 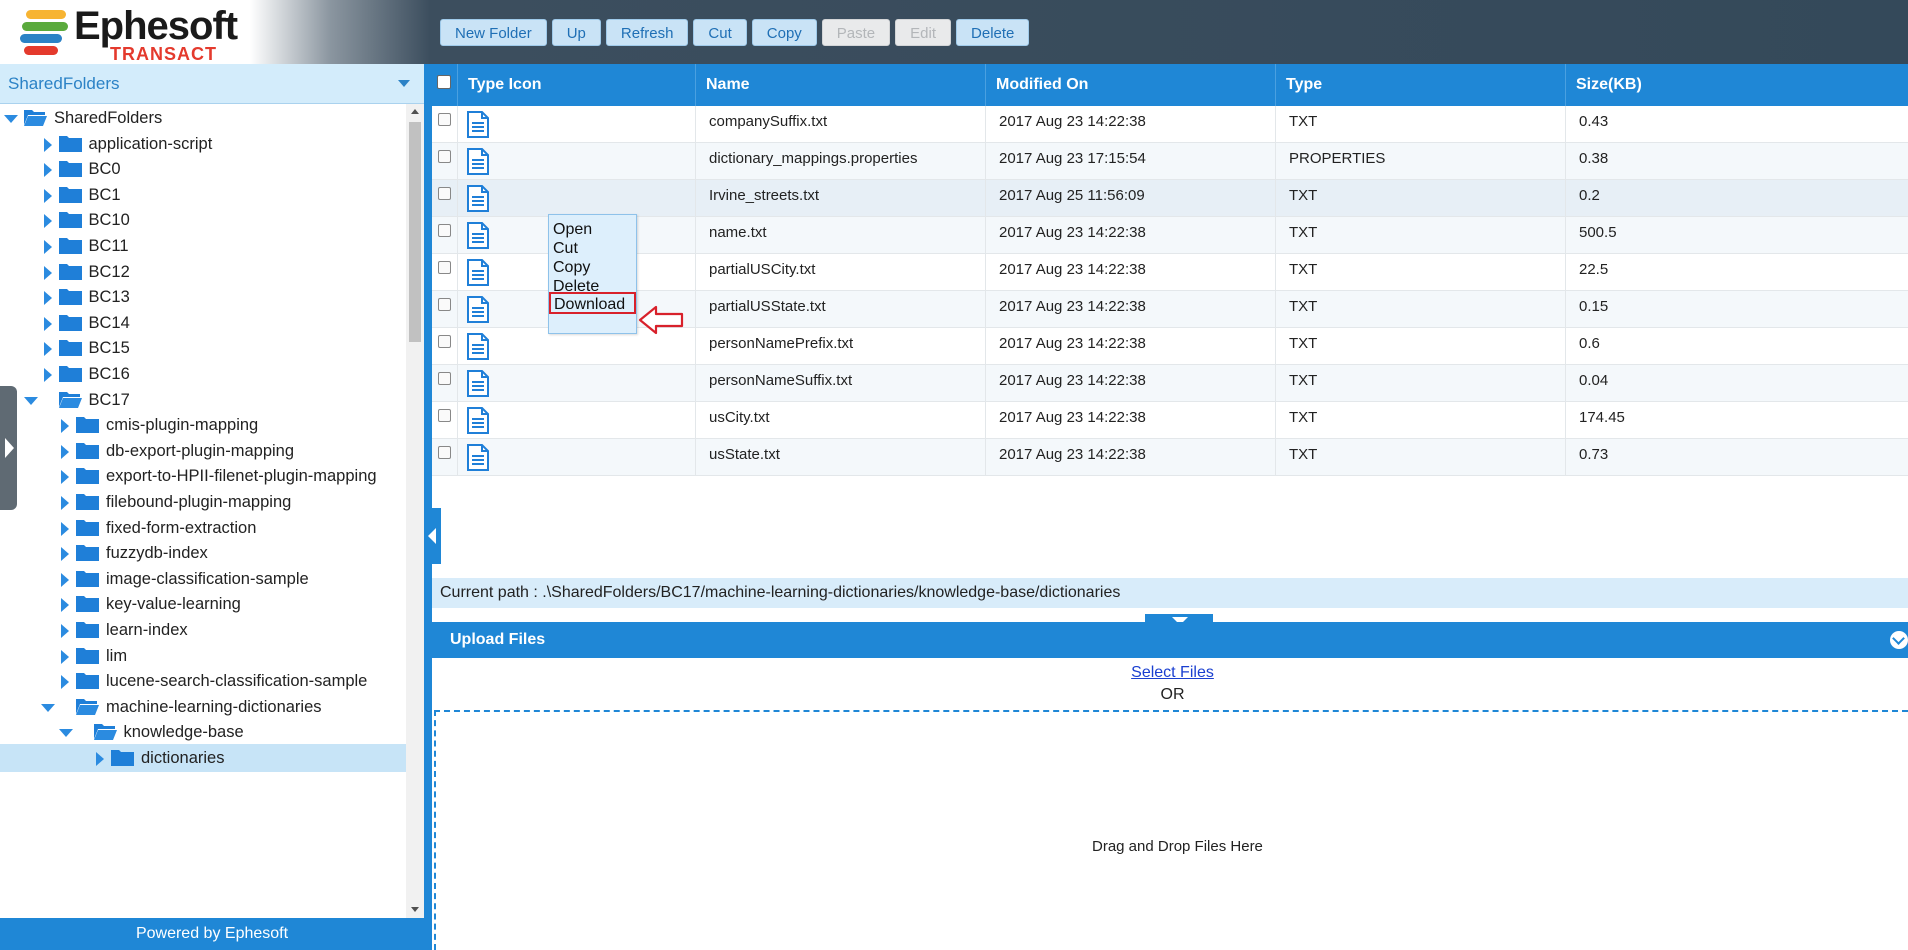 I want to click on header-type-icon: Type Icon, so click(x=576, y=85).